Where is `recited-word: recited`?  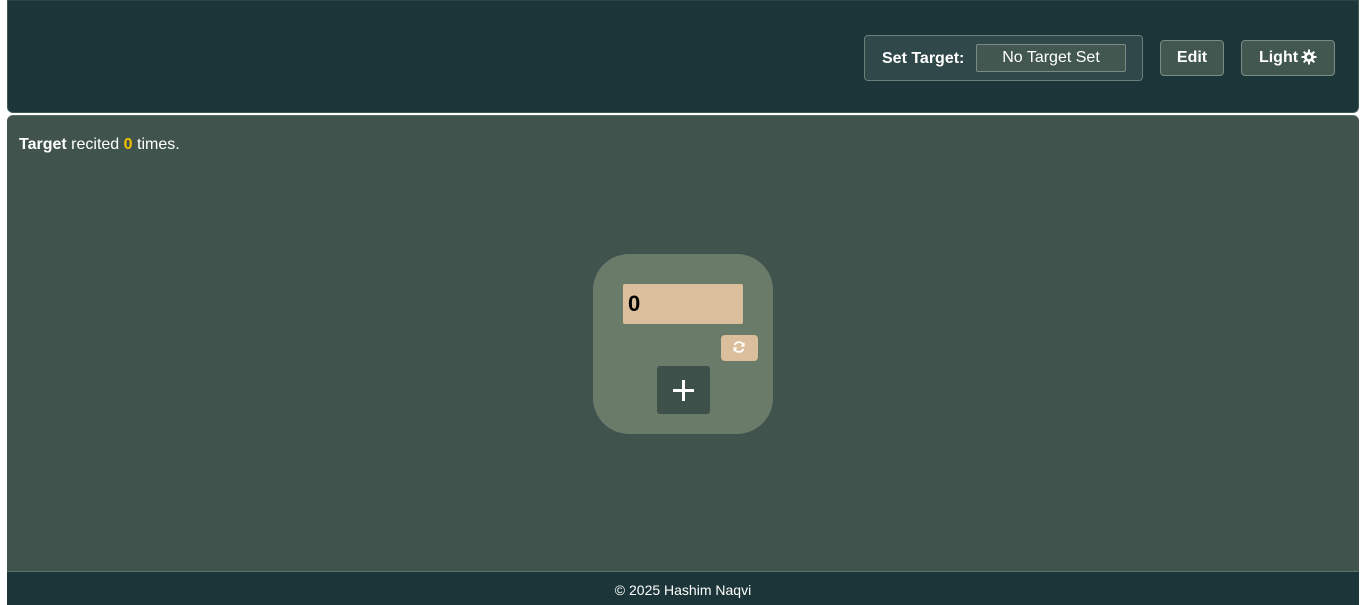
recited-word: recited is located at coordinates (95, 144).